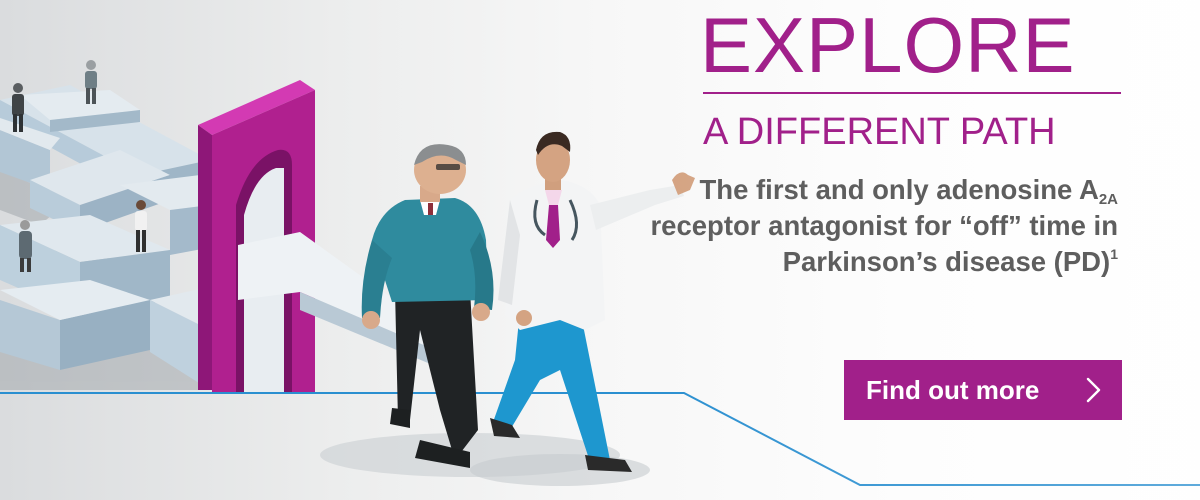 Image resolution: width=1200 pixels, height=500 pixels. I want to click on headline-explore: EXPLORE, so click(888, 45).